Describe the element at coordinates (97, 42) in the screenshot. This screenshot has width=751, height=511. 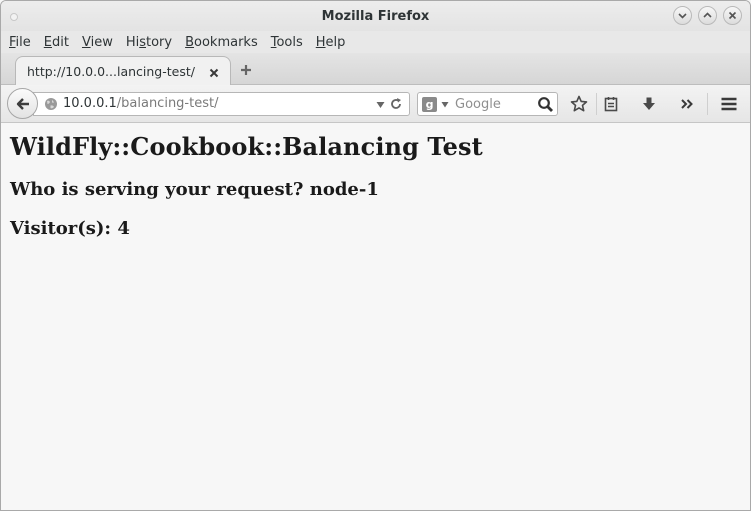
I see `menu-view: View` at that location.